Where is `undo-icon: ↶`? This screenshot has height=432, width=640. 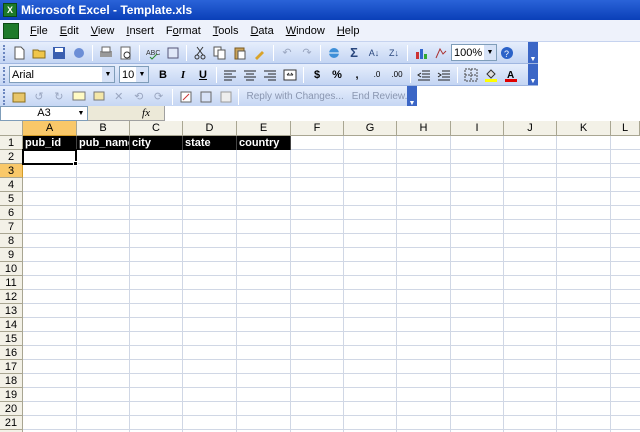 undo-icon: ↶ is located at coordinates (287, 53).